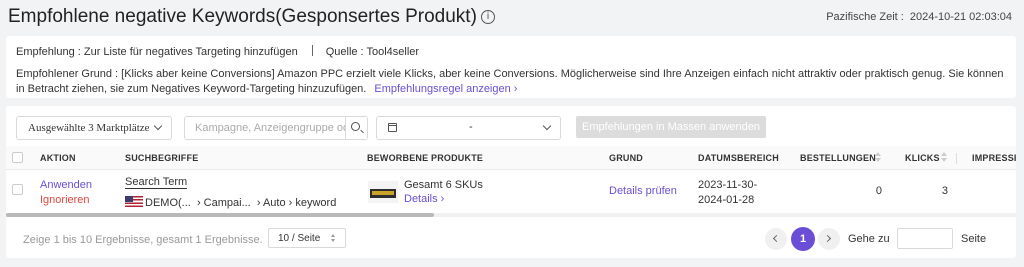  What do you see at coordinates (17, 189) in the screenshot?
I see `row-checkbox` at bounding box center [17, 189].